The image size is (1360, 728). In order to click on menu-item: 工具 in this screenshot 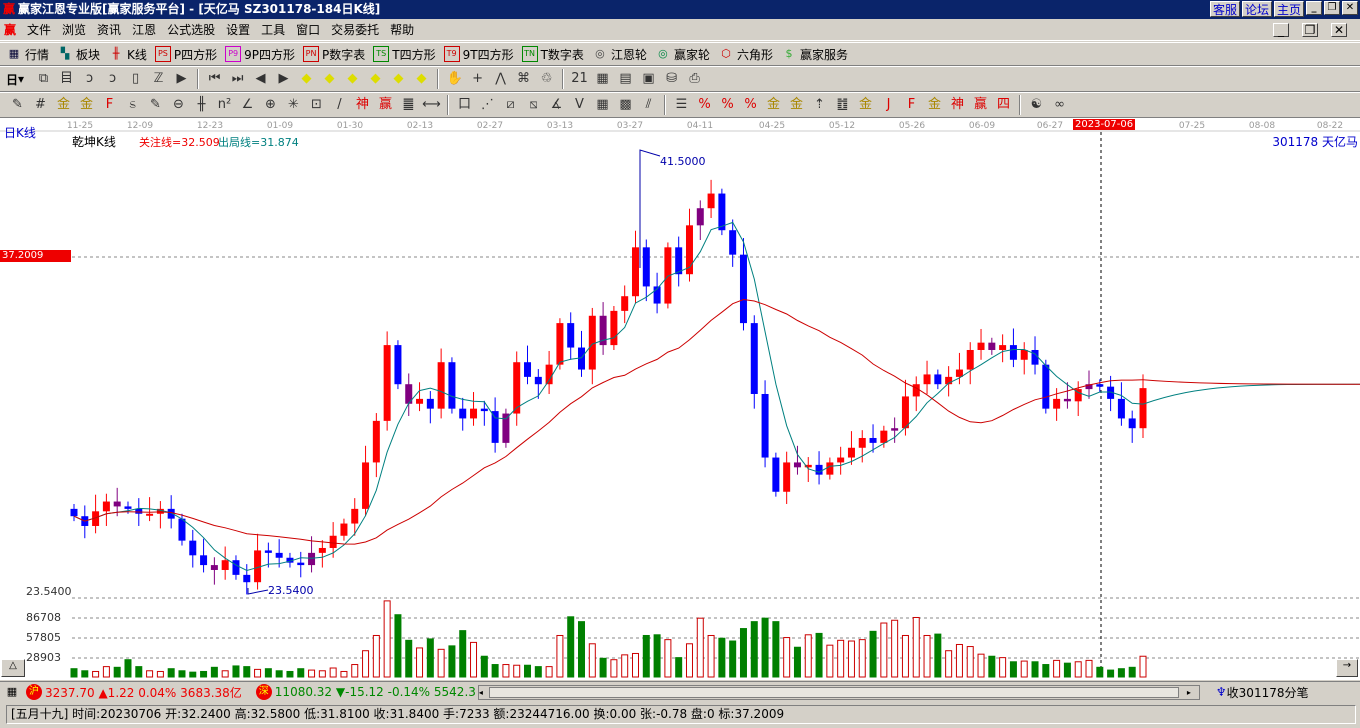, I will do `click(273, 29)`.